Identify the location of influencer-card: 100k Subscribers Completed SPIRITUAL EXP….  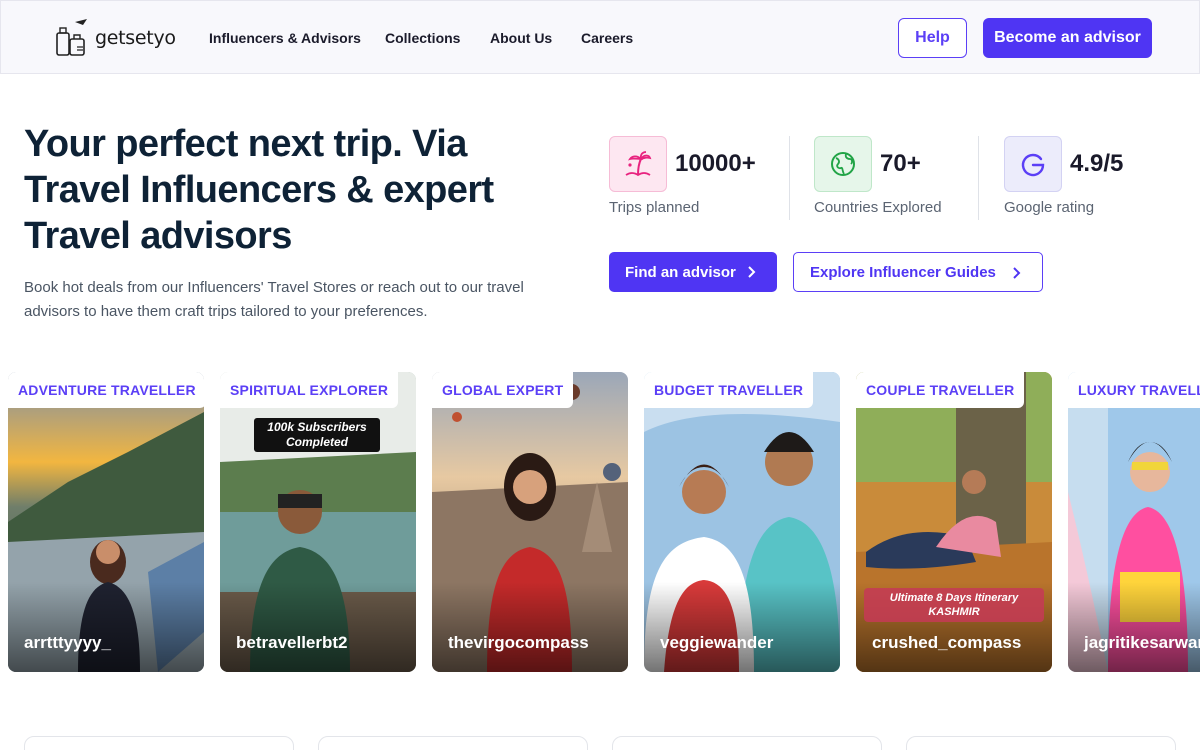
(318, 522).